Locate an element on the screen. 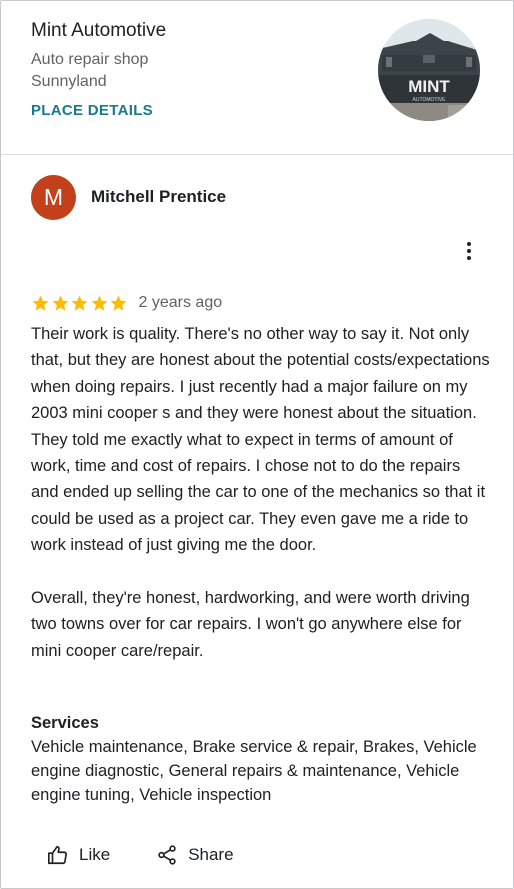  like-label: Like is located at coordinates (95, 854).